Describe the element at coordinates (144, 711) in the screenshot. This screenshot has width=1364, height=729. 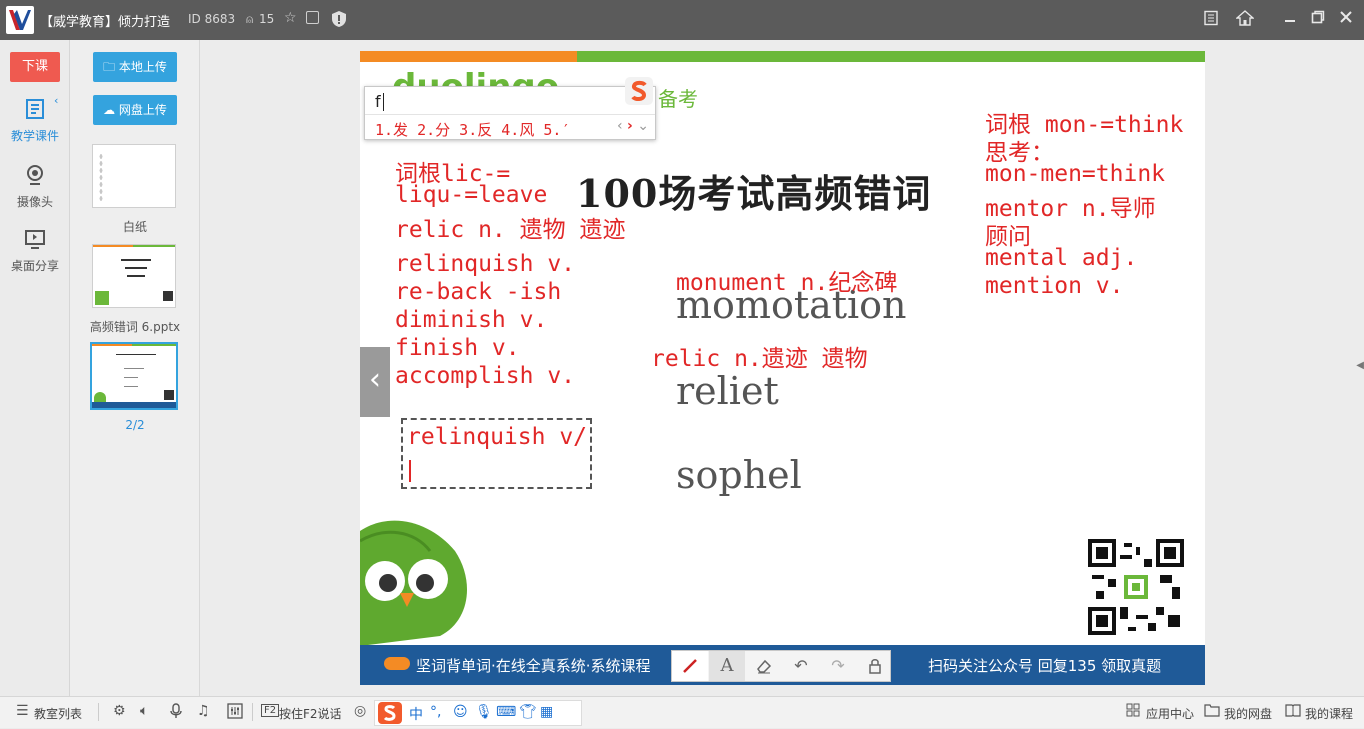
I see `speaker-icon: 🔈︎` at that location.